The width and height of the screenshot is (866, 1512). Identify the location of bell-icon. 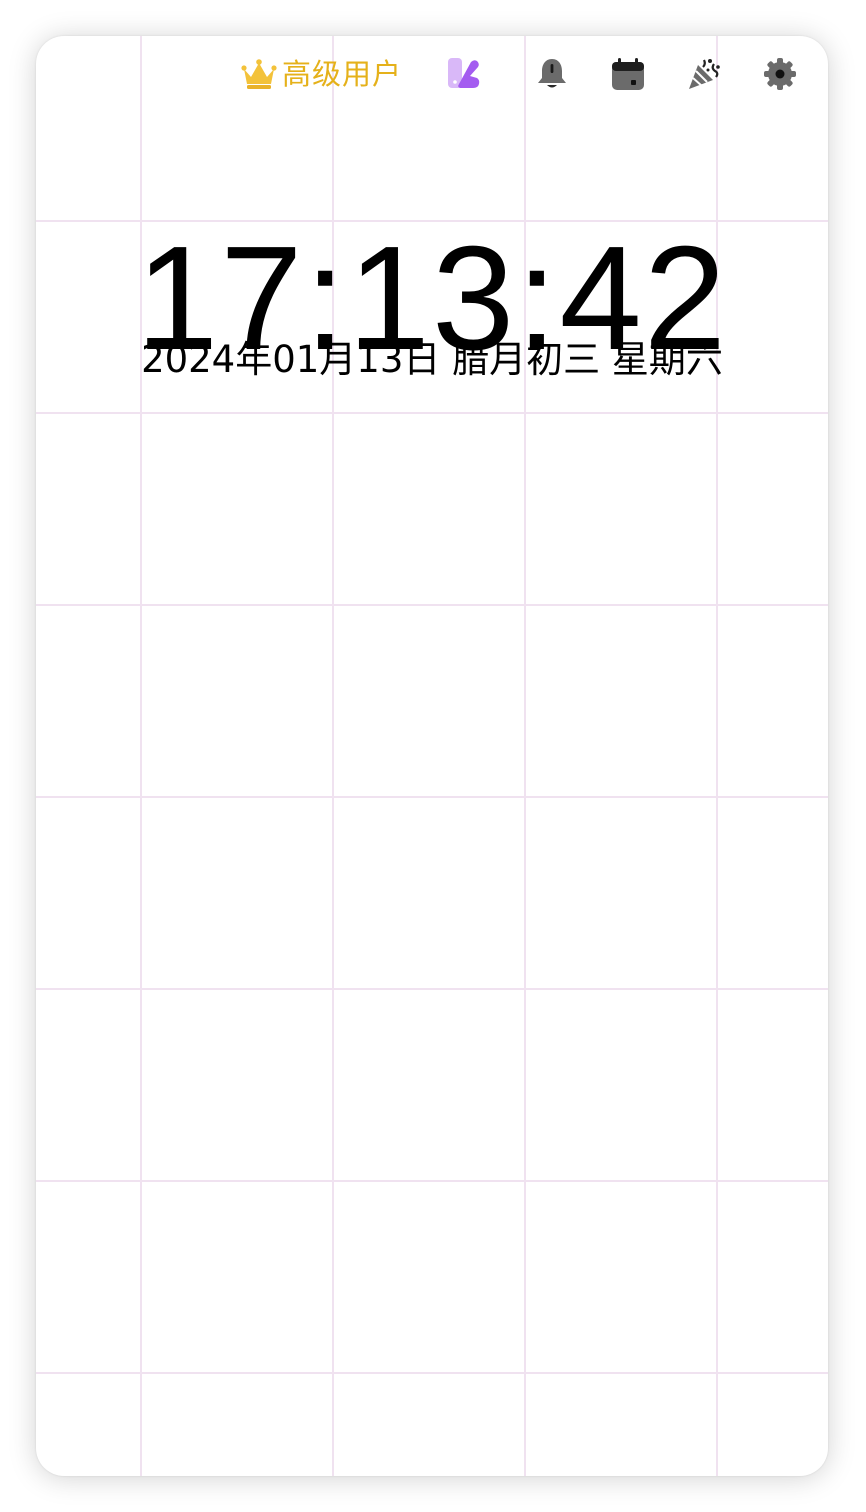
(552, 73).